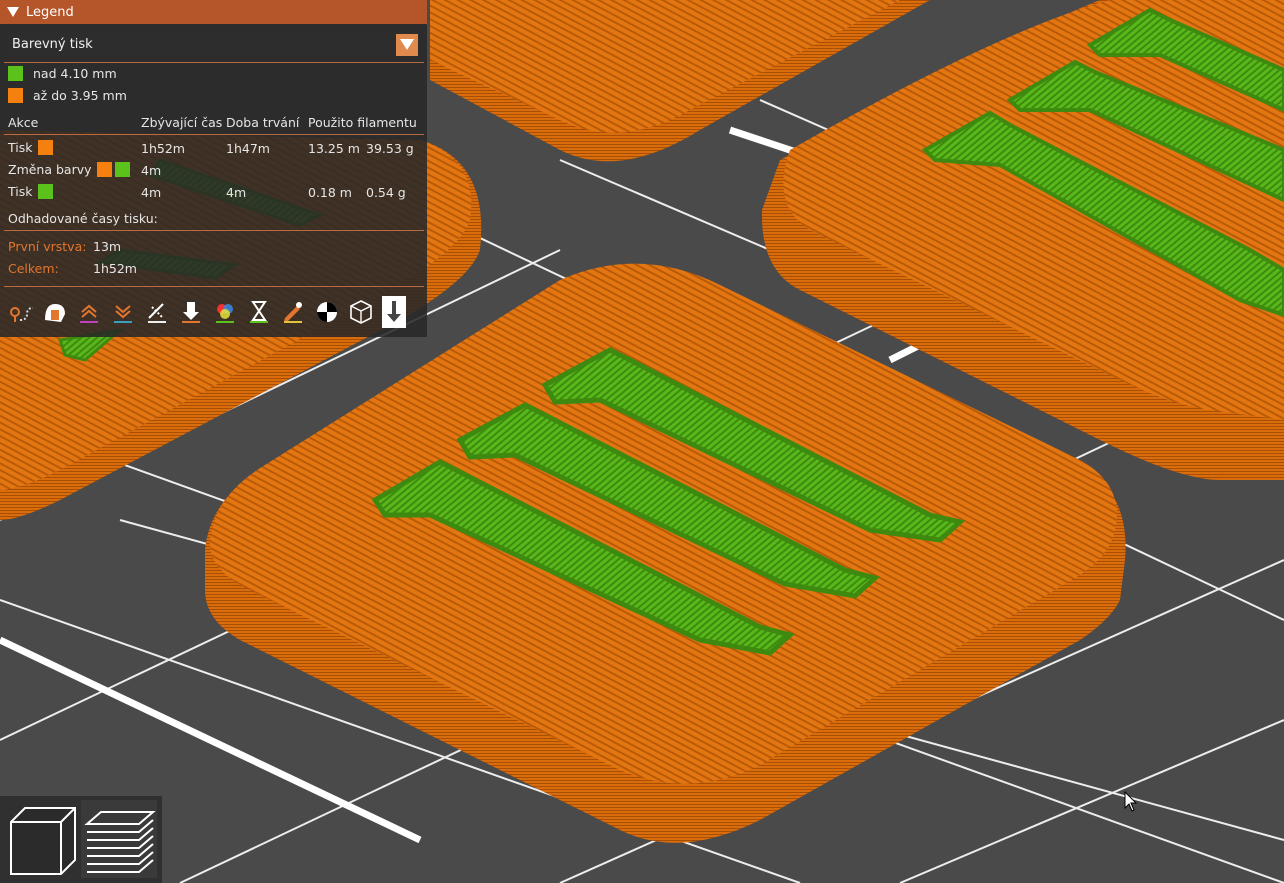 This screenshot has height=883, width=1284. Describe the element at coordinates (263, 122) in the screenshot. I see `header-duration: Doba trvání` at that location.